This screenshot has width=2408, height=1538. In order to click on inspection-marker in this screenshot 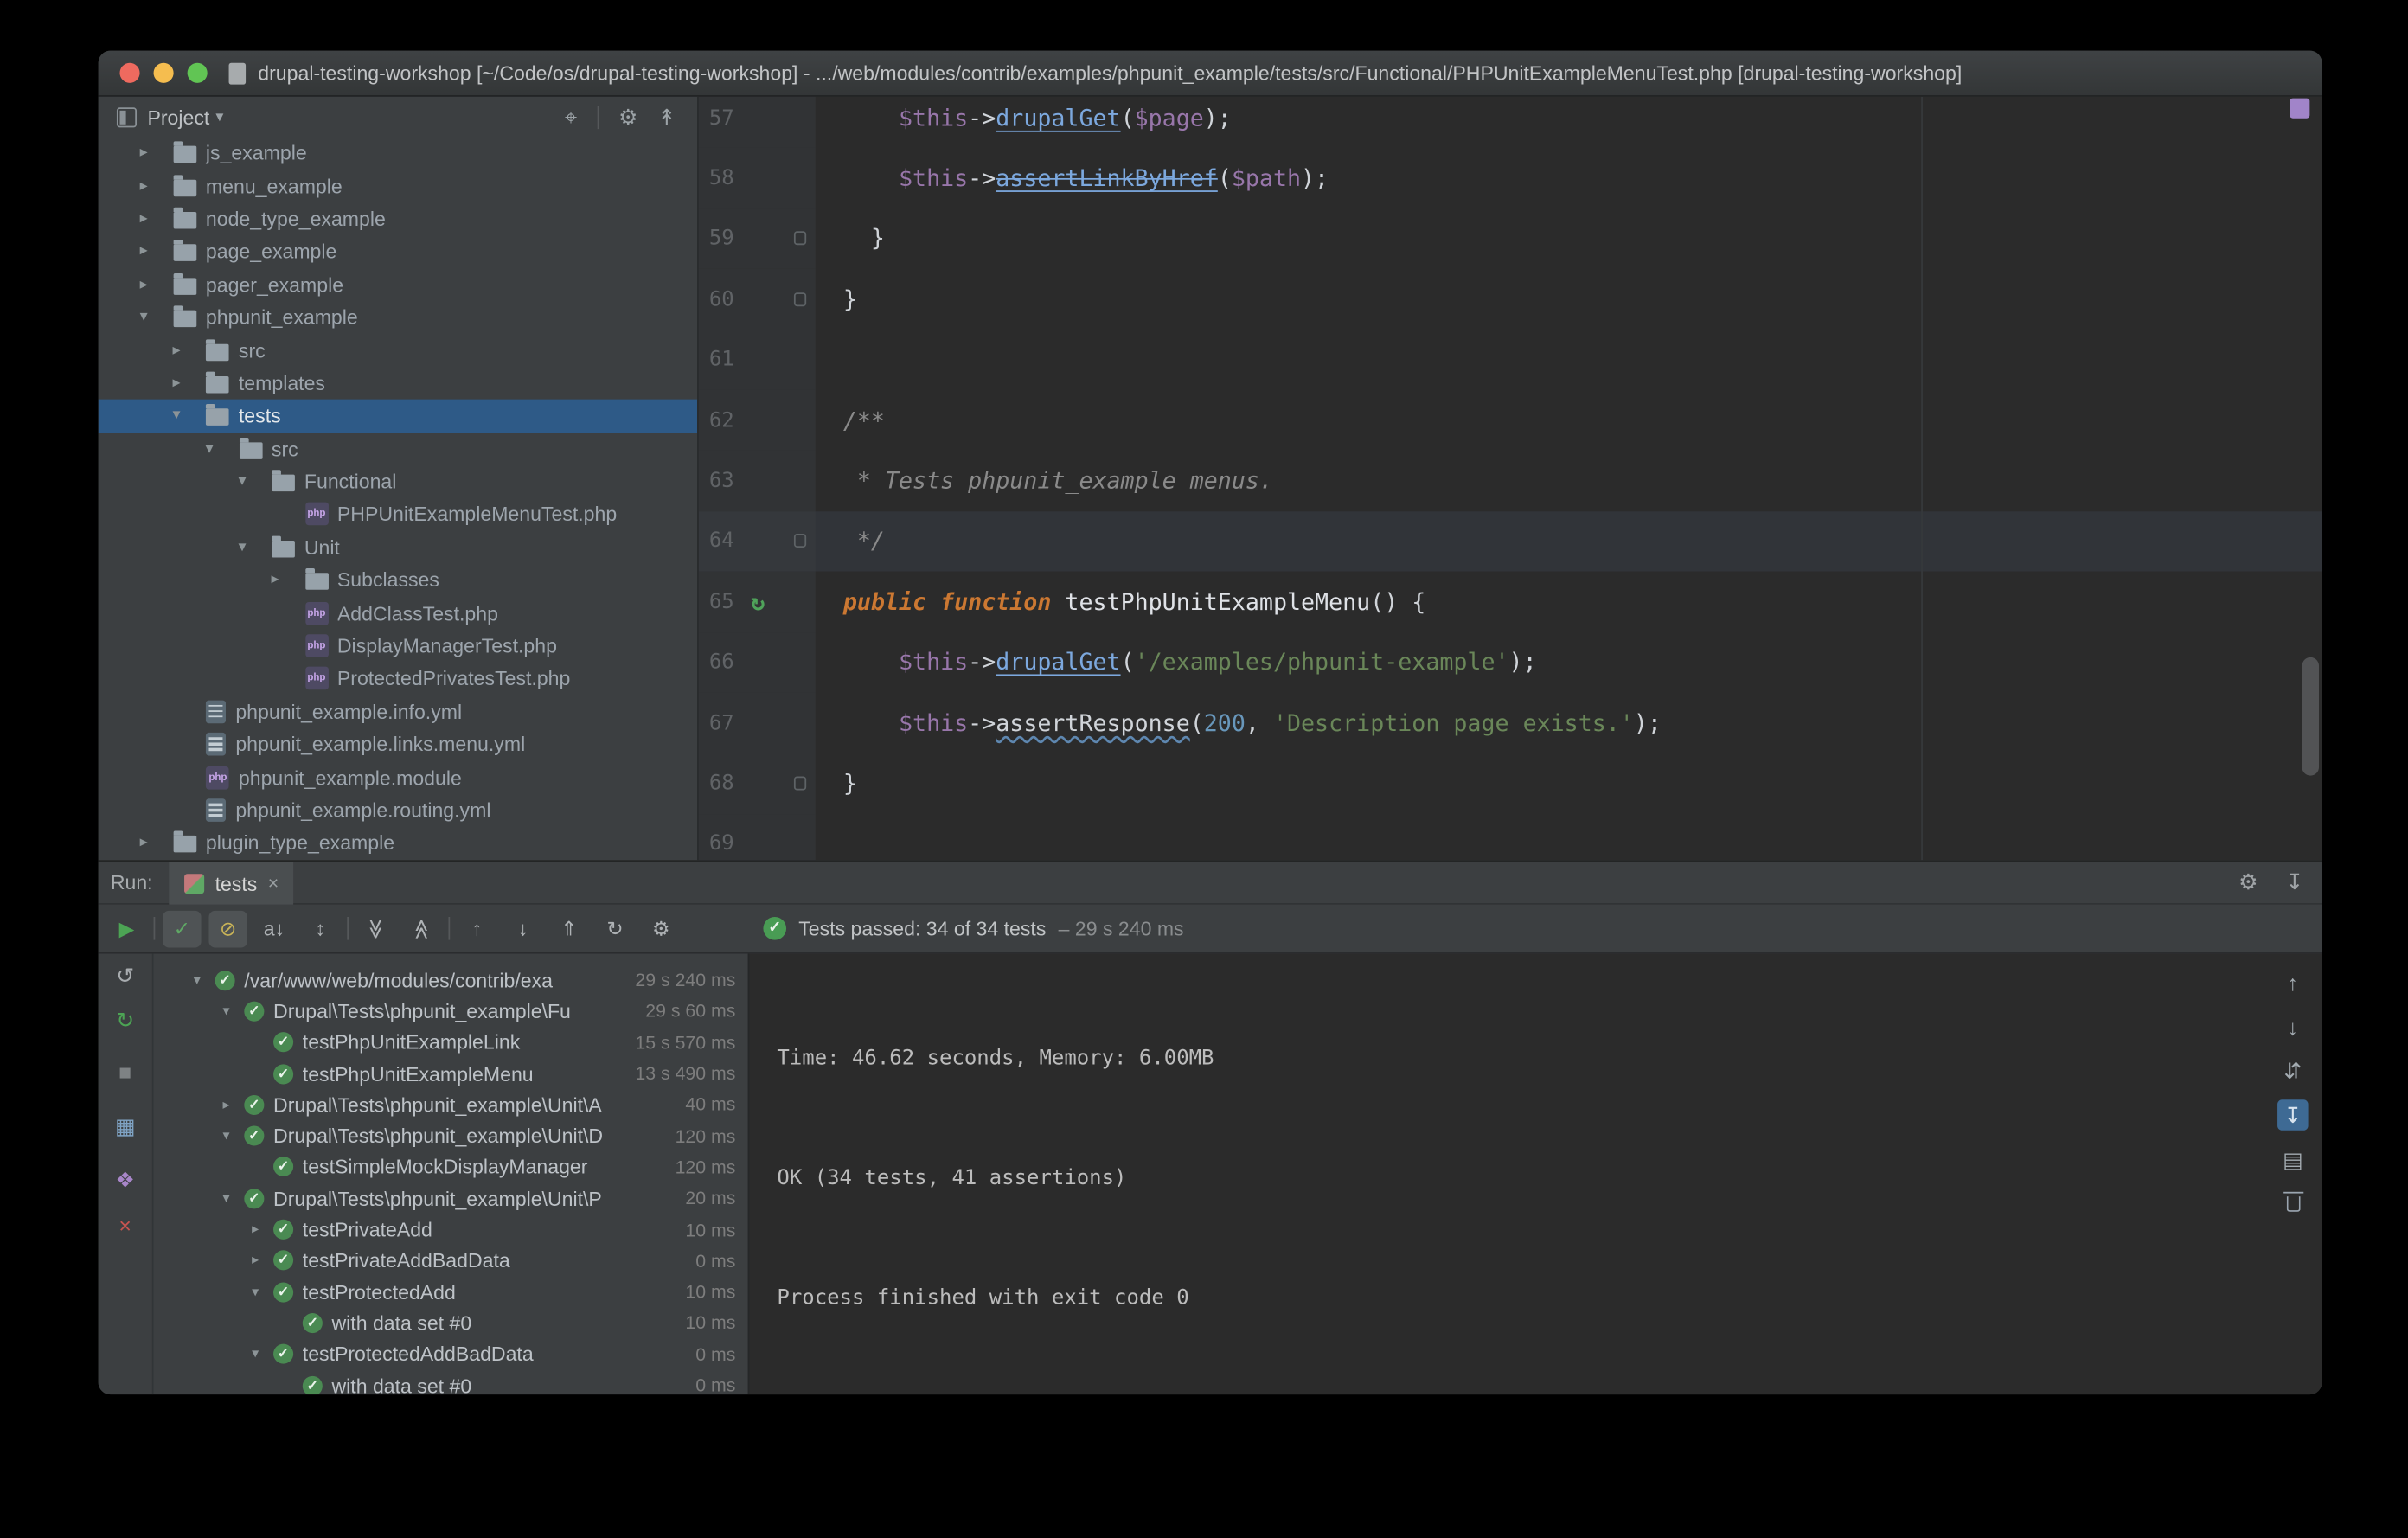, I will do `click(2300, 108)`.